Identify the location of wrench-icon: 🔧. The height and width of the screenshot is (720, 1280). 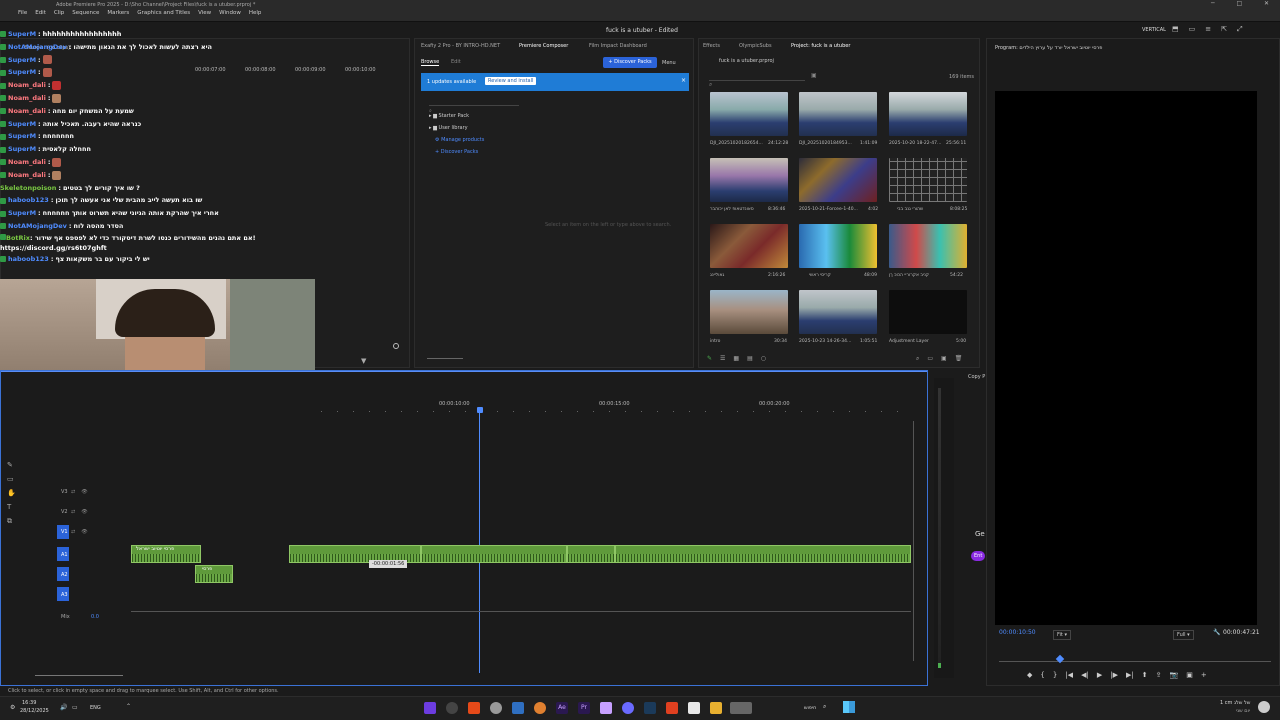
(1216, 632).